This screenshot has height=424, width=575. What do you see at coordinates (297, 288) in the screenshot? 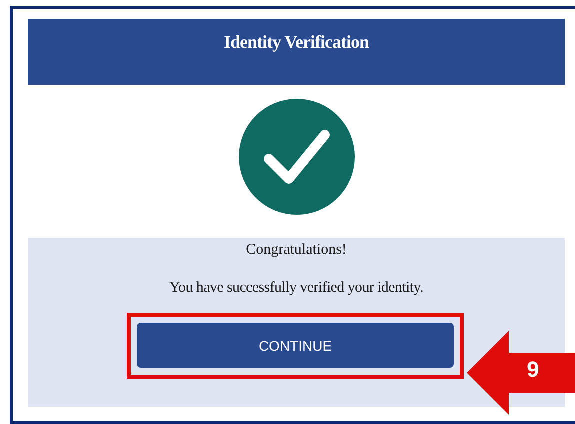
I see `success-message: You have successfully verified your identity.` at bounding box center [297, 288].